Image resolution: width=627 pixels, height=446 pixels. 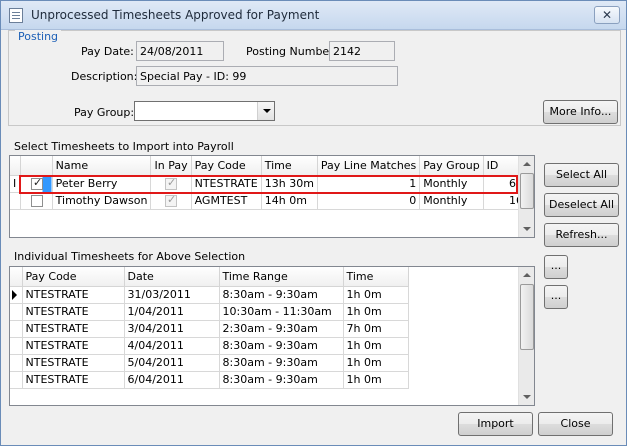 I want to click on timesheets-scrollbar, so click(x=526, y=196).